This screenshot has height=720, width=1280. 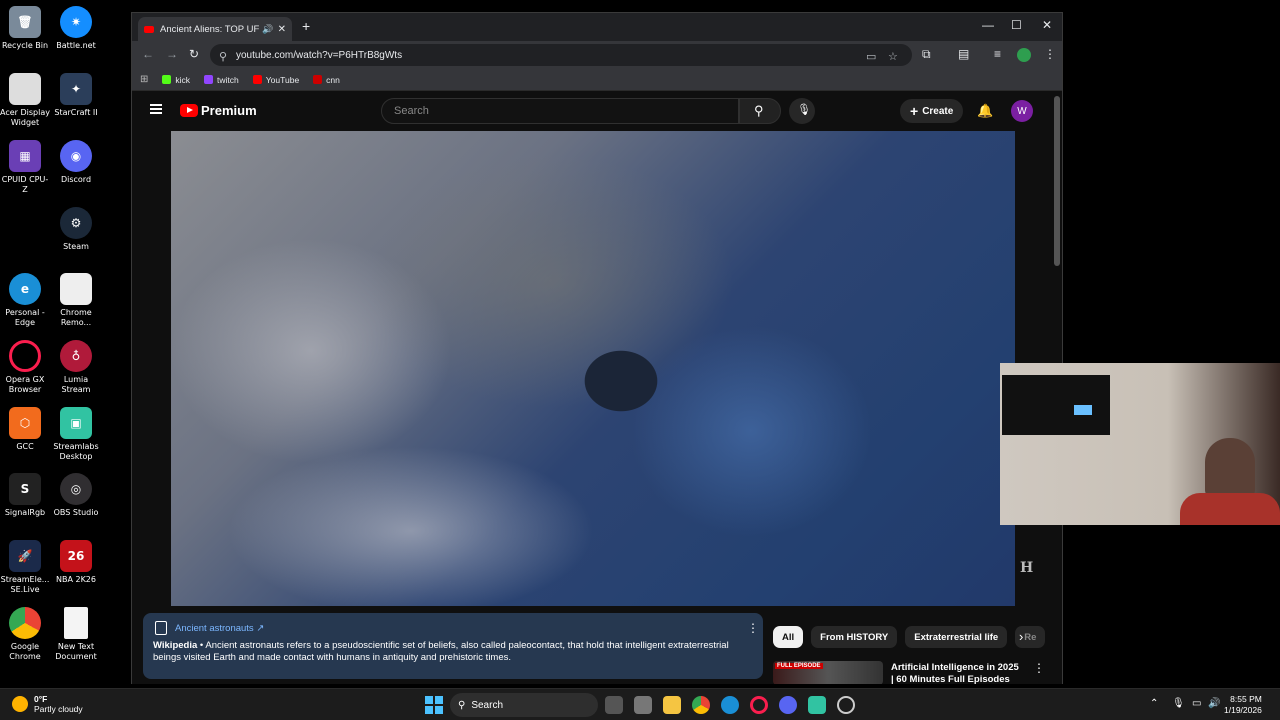 What do you see at coordinates (871, 56) in the screenshot?
I see `cast-icon: ▭` at bounding box center [871, 56].